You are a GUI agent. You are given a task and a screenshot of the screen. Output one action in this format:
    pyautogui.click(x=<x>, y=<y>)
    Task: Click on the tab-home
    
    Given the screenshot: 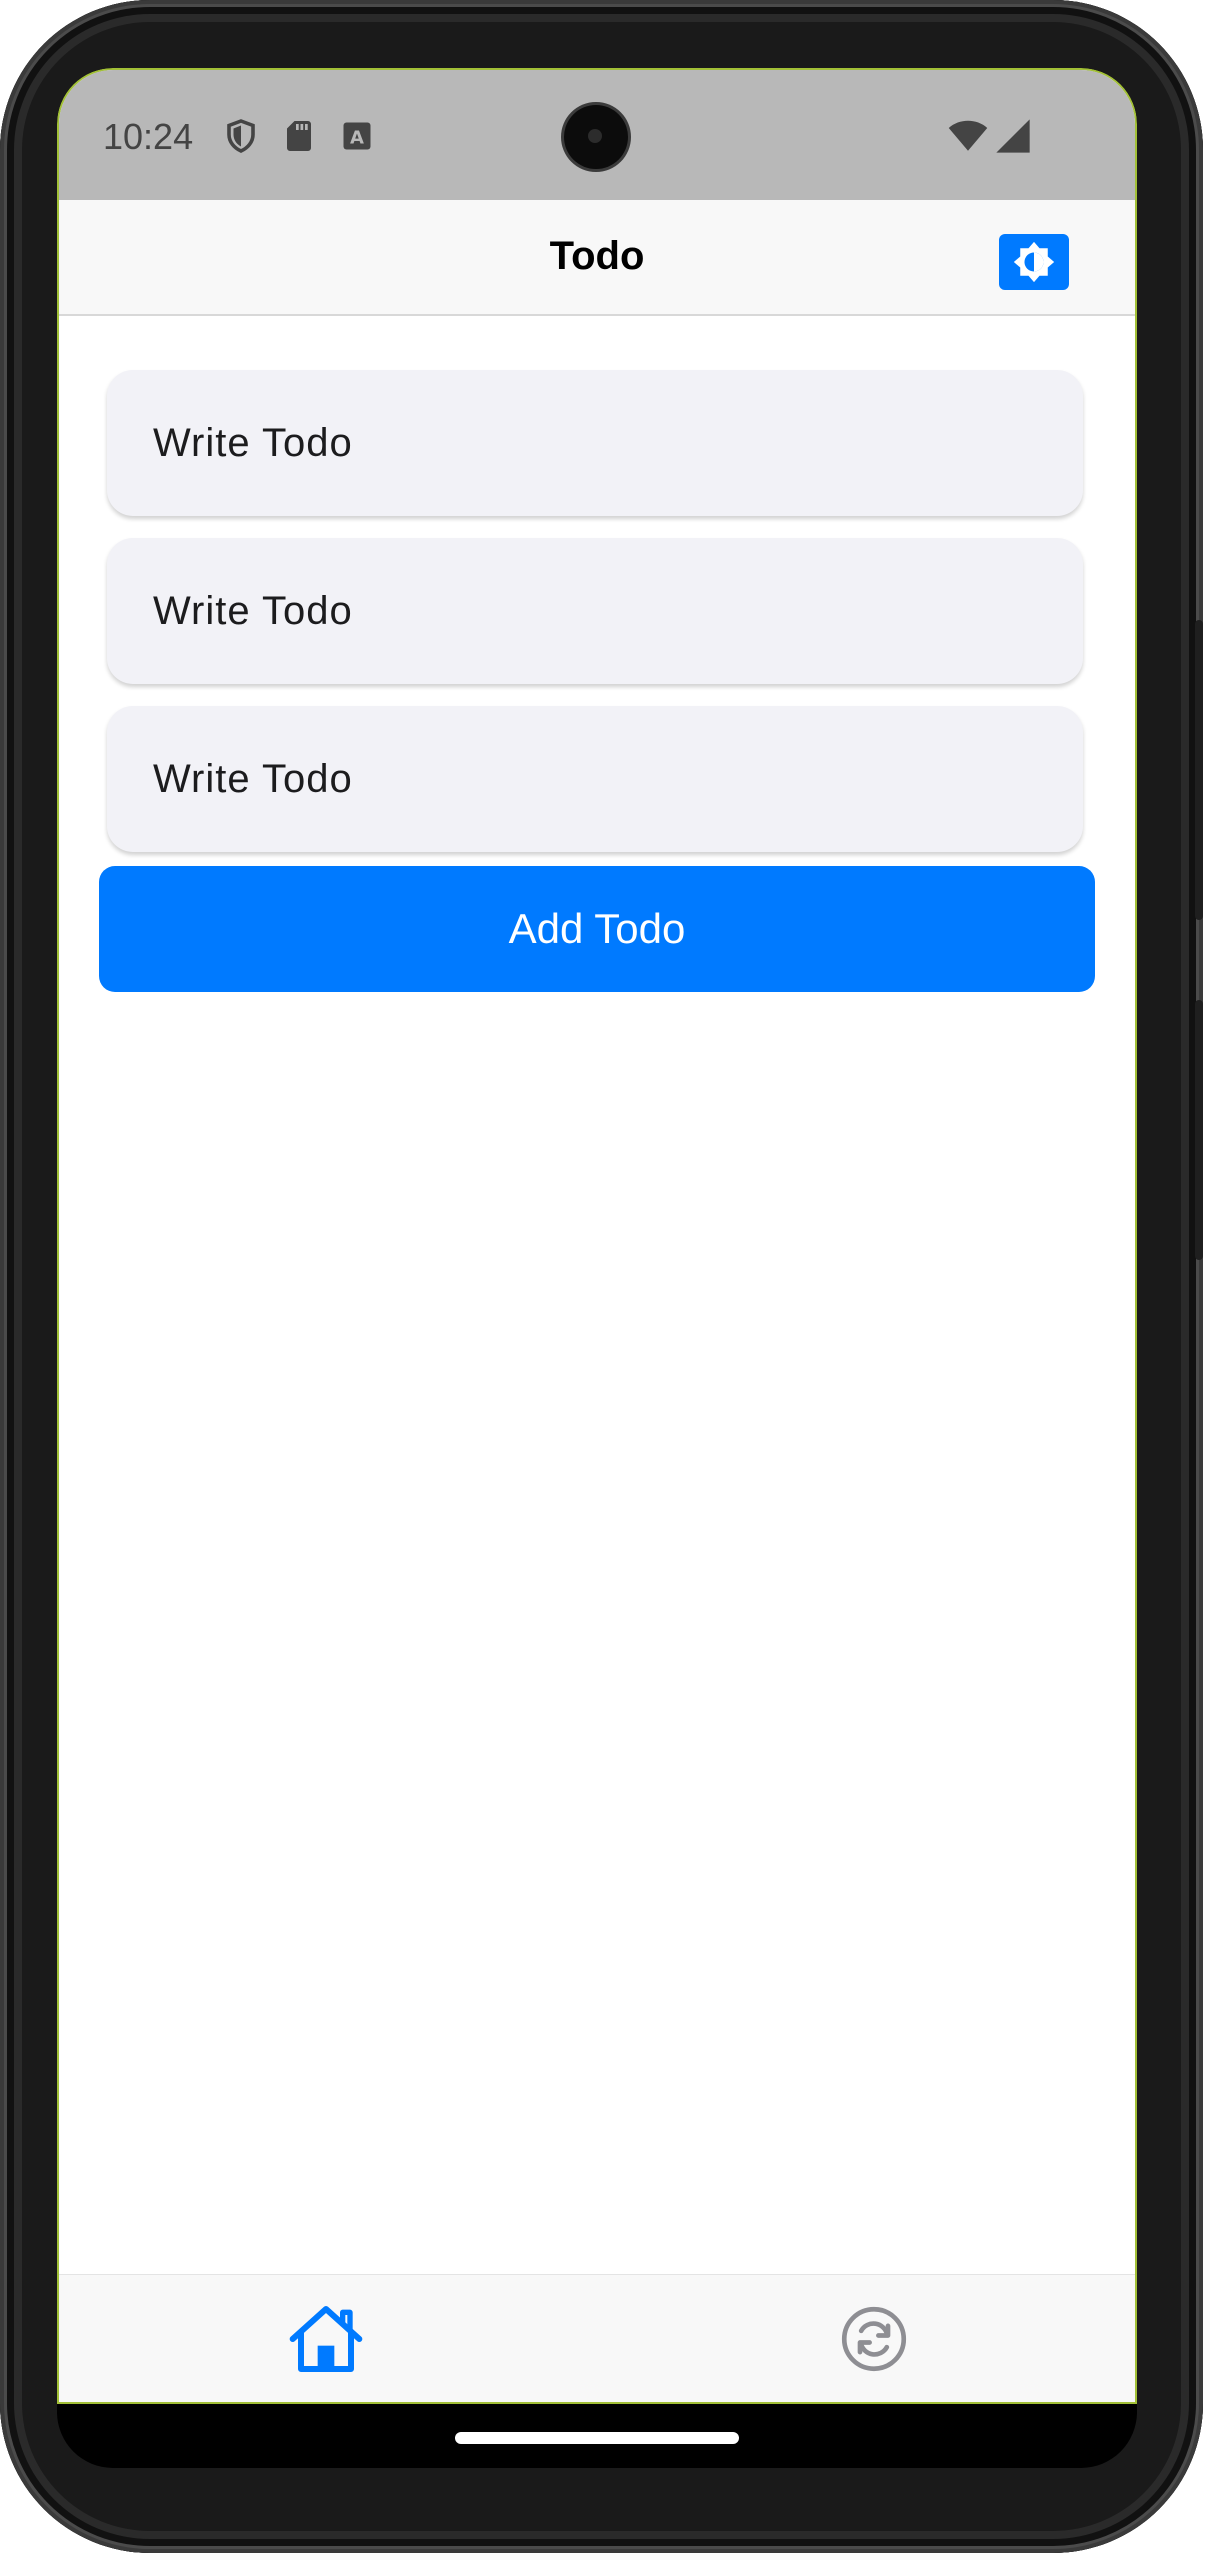 What is the action you would take?
    pyautogui.click(x=326, y=2339)
    